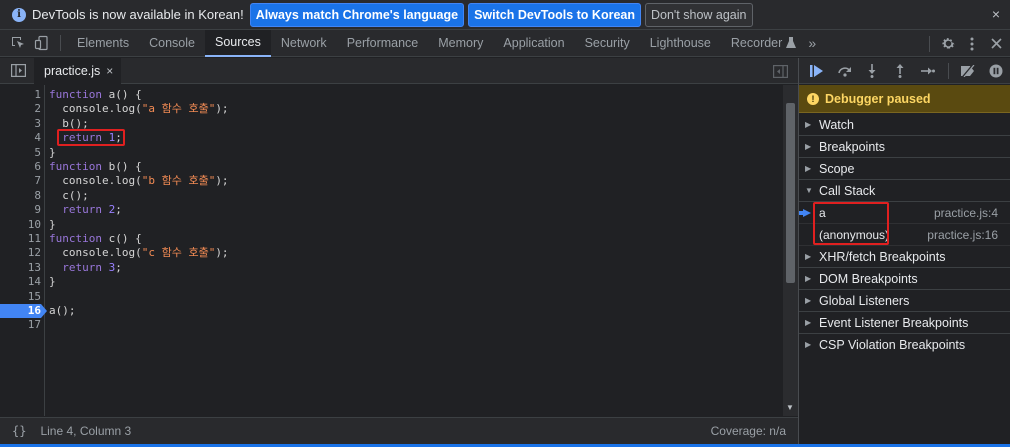 Image resolution: width=1010 pixels, height=447 pixels. Describe the element at coordinates (20, 282) in the screenshot. I see `line-number: 14` at that location.